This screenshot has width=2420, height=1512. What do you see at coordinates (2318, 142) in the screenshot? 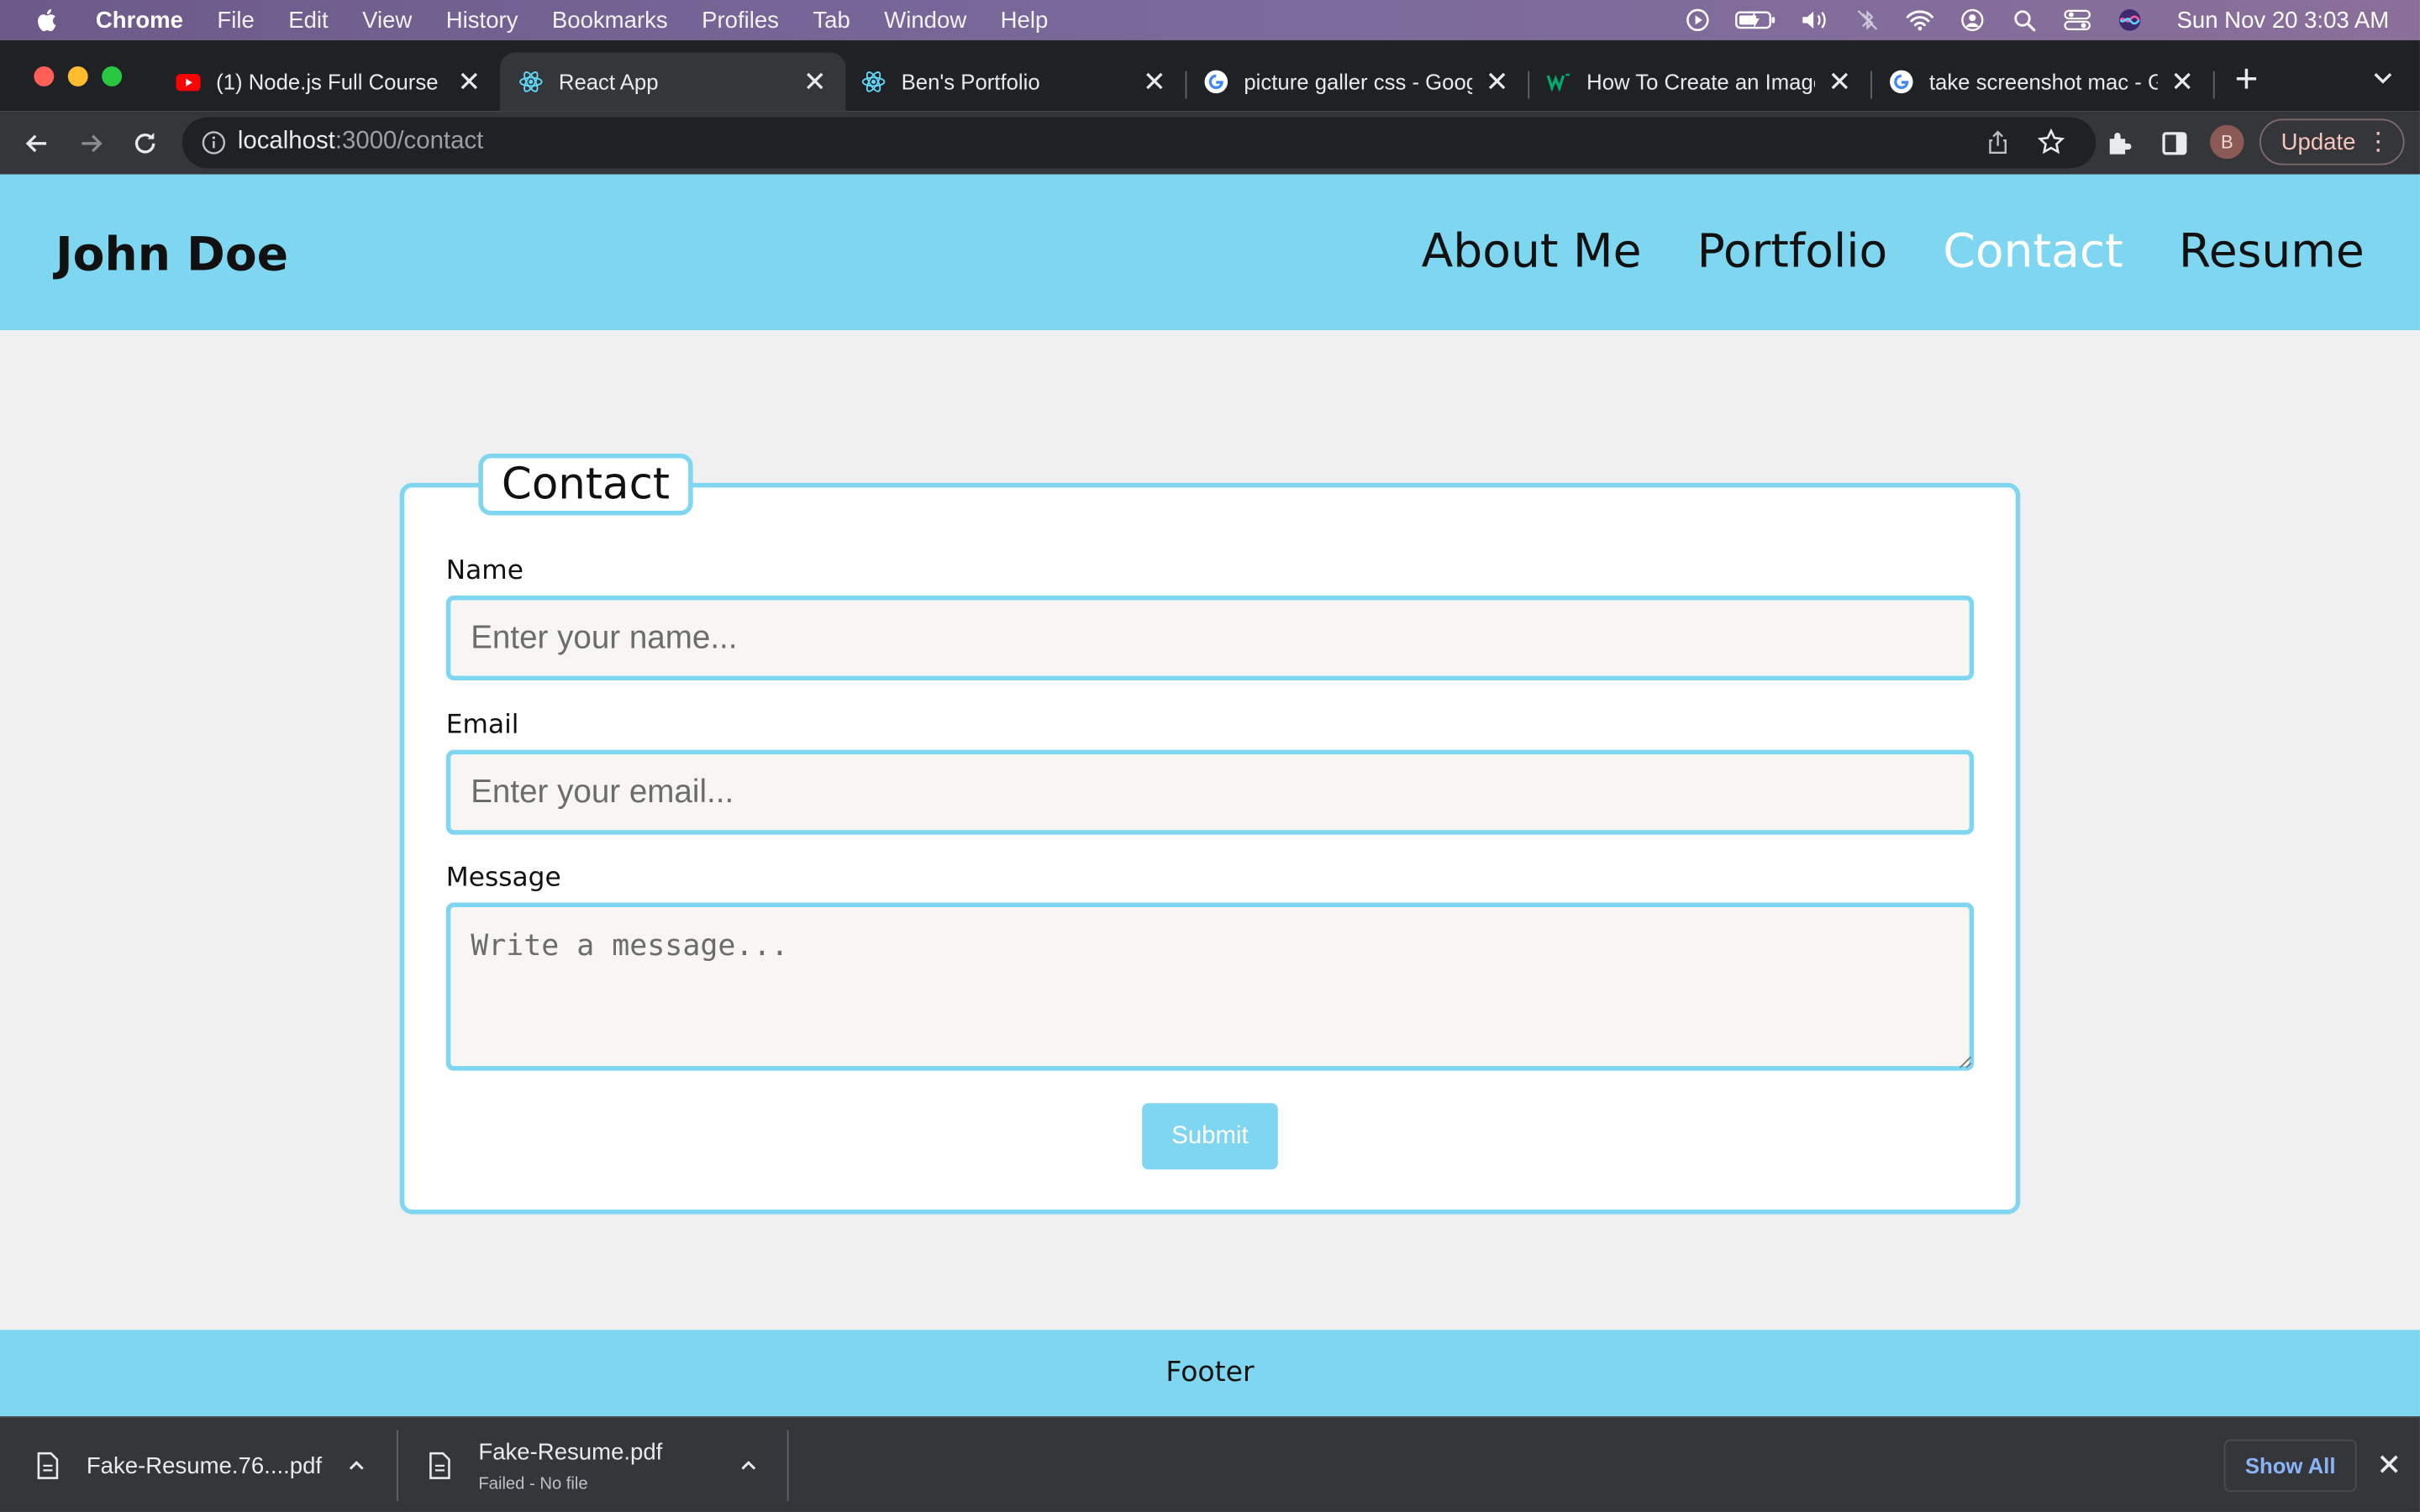
I see `update-label: Update` at bounding box center [2318, 142].